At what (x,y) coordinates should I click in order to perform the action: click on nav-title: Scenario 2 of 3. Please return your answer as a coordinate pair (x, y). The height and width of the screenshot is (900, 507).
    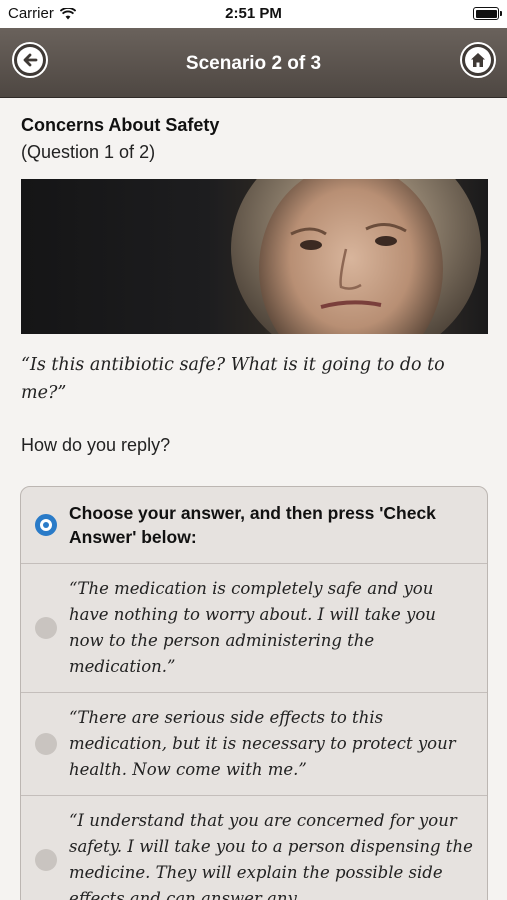
    Looking at the image, I should click on (253, 63).